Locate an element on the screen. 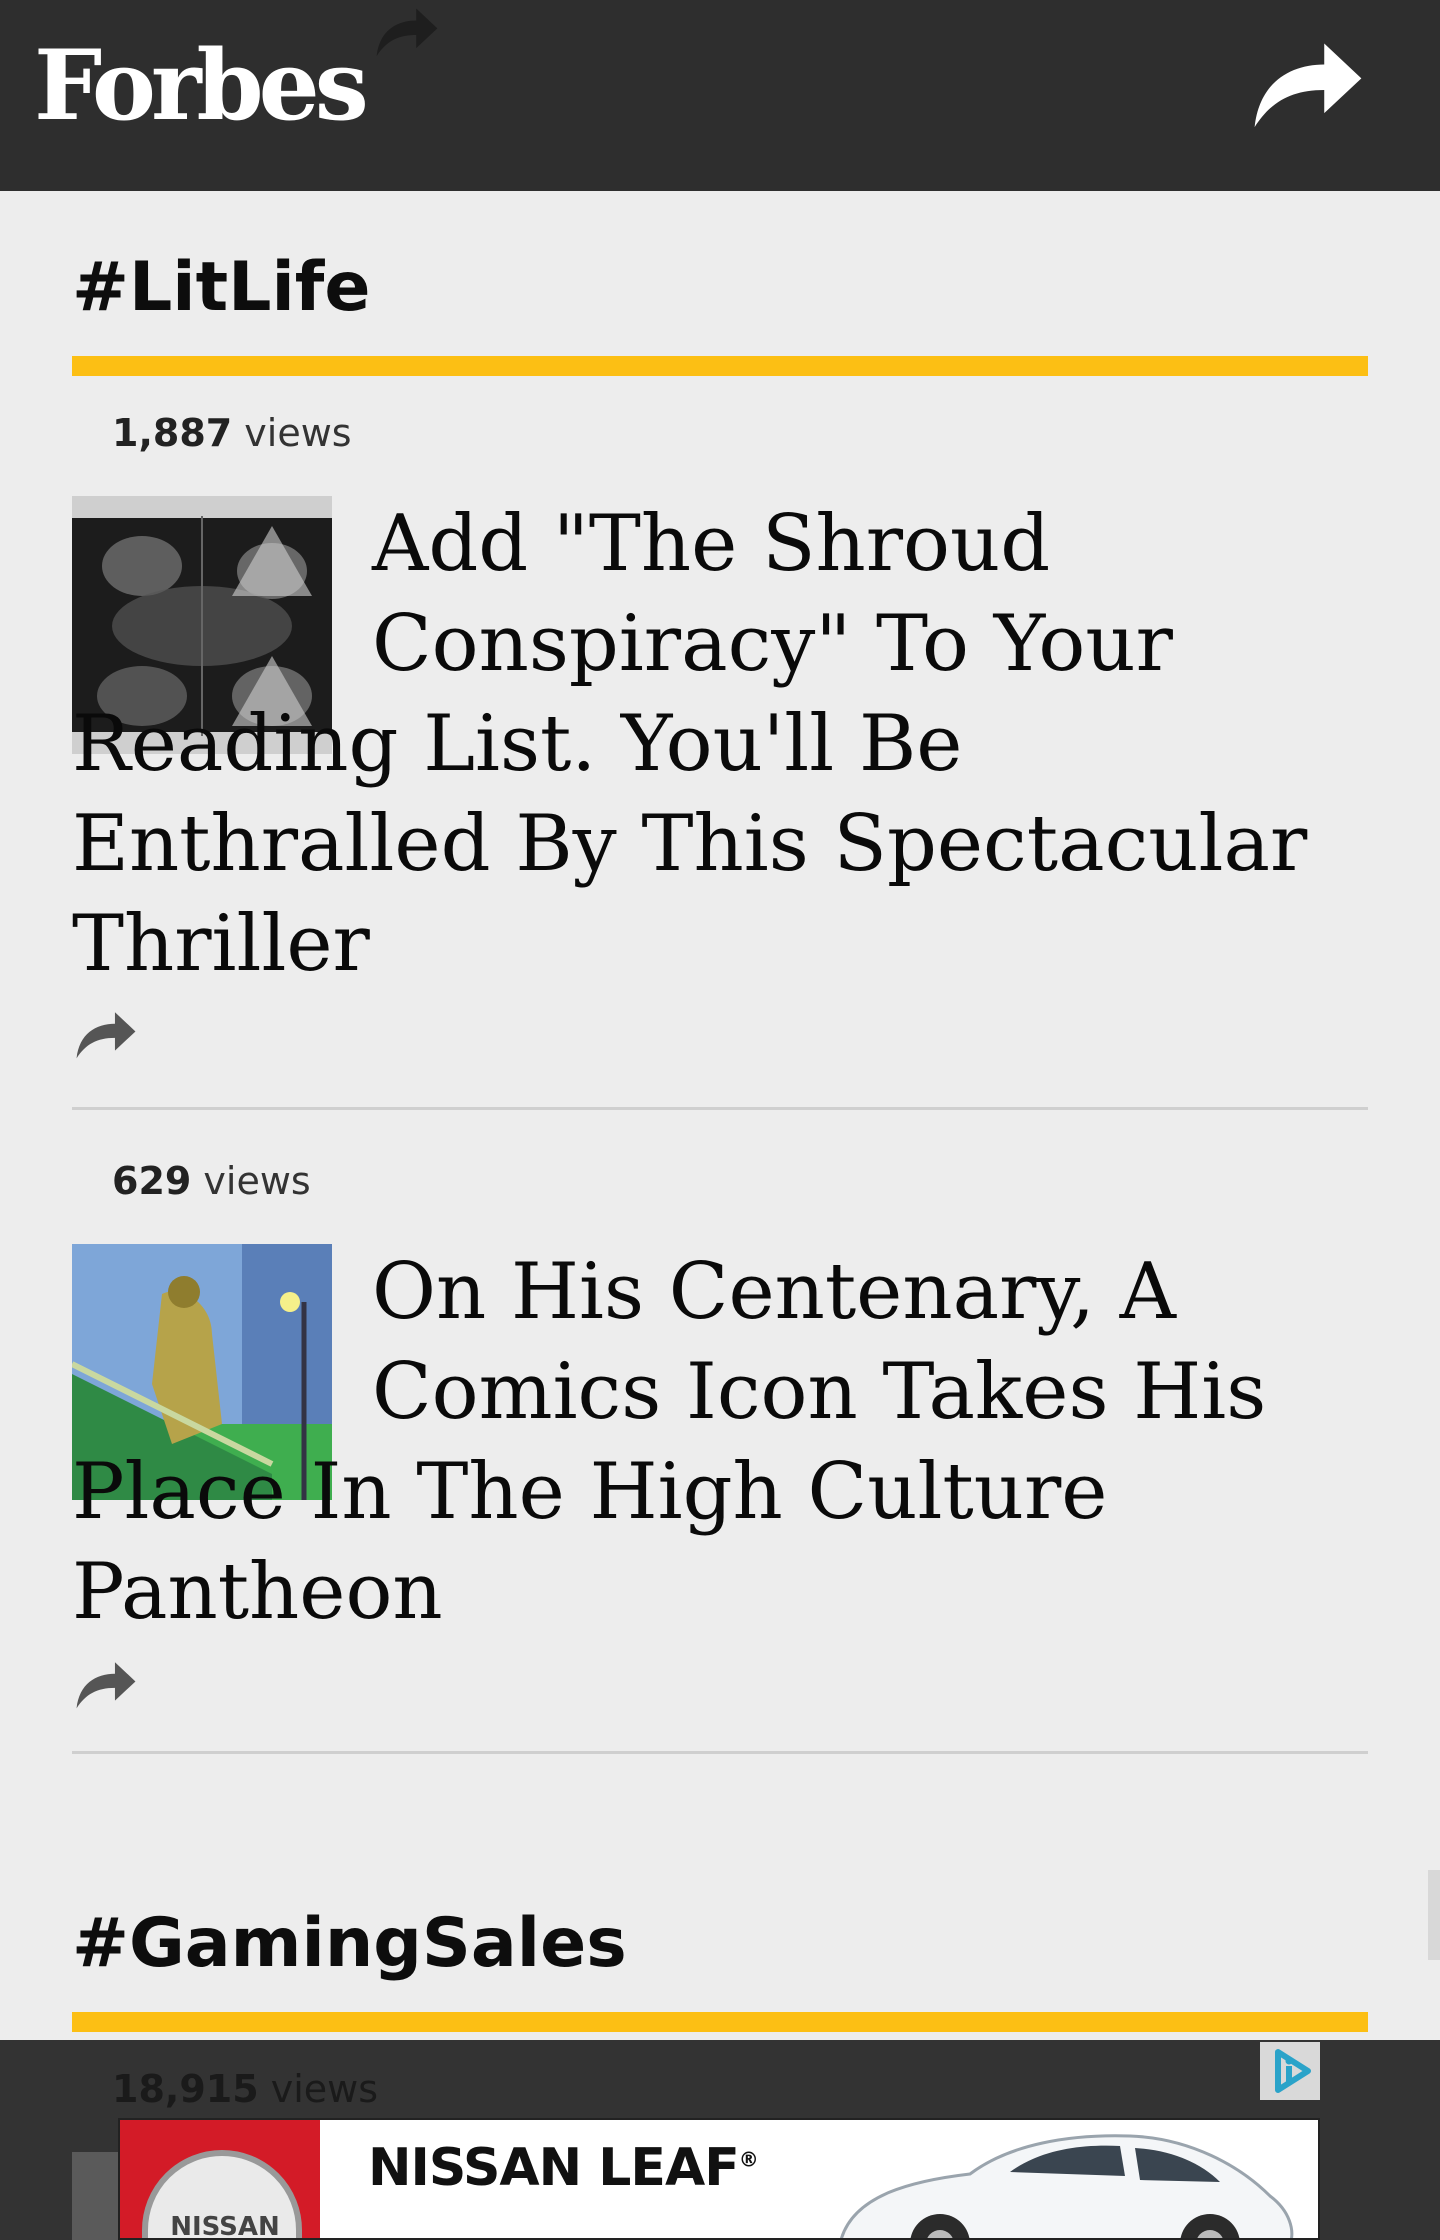  adchoices-button is located at coordinates (1290, 2071).